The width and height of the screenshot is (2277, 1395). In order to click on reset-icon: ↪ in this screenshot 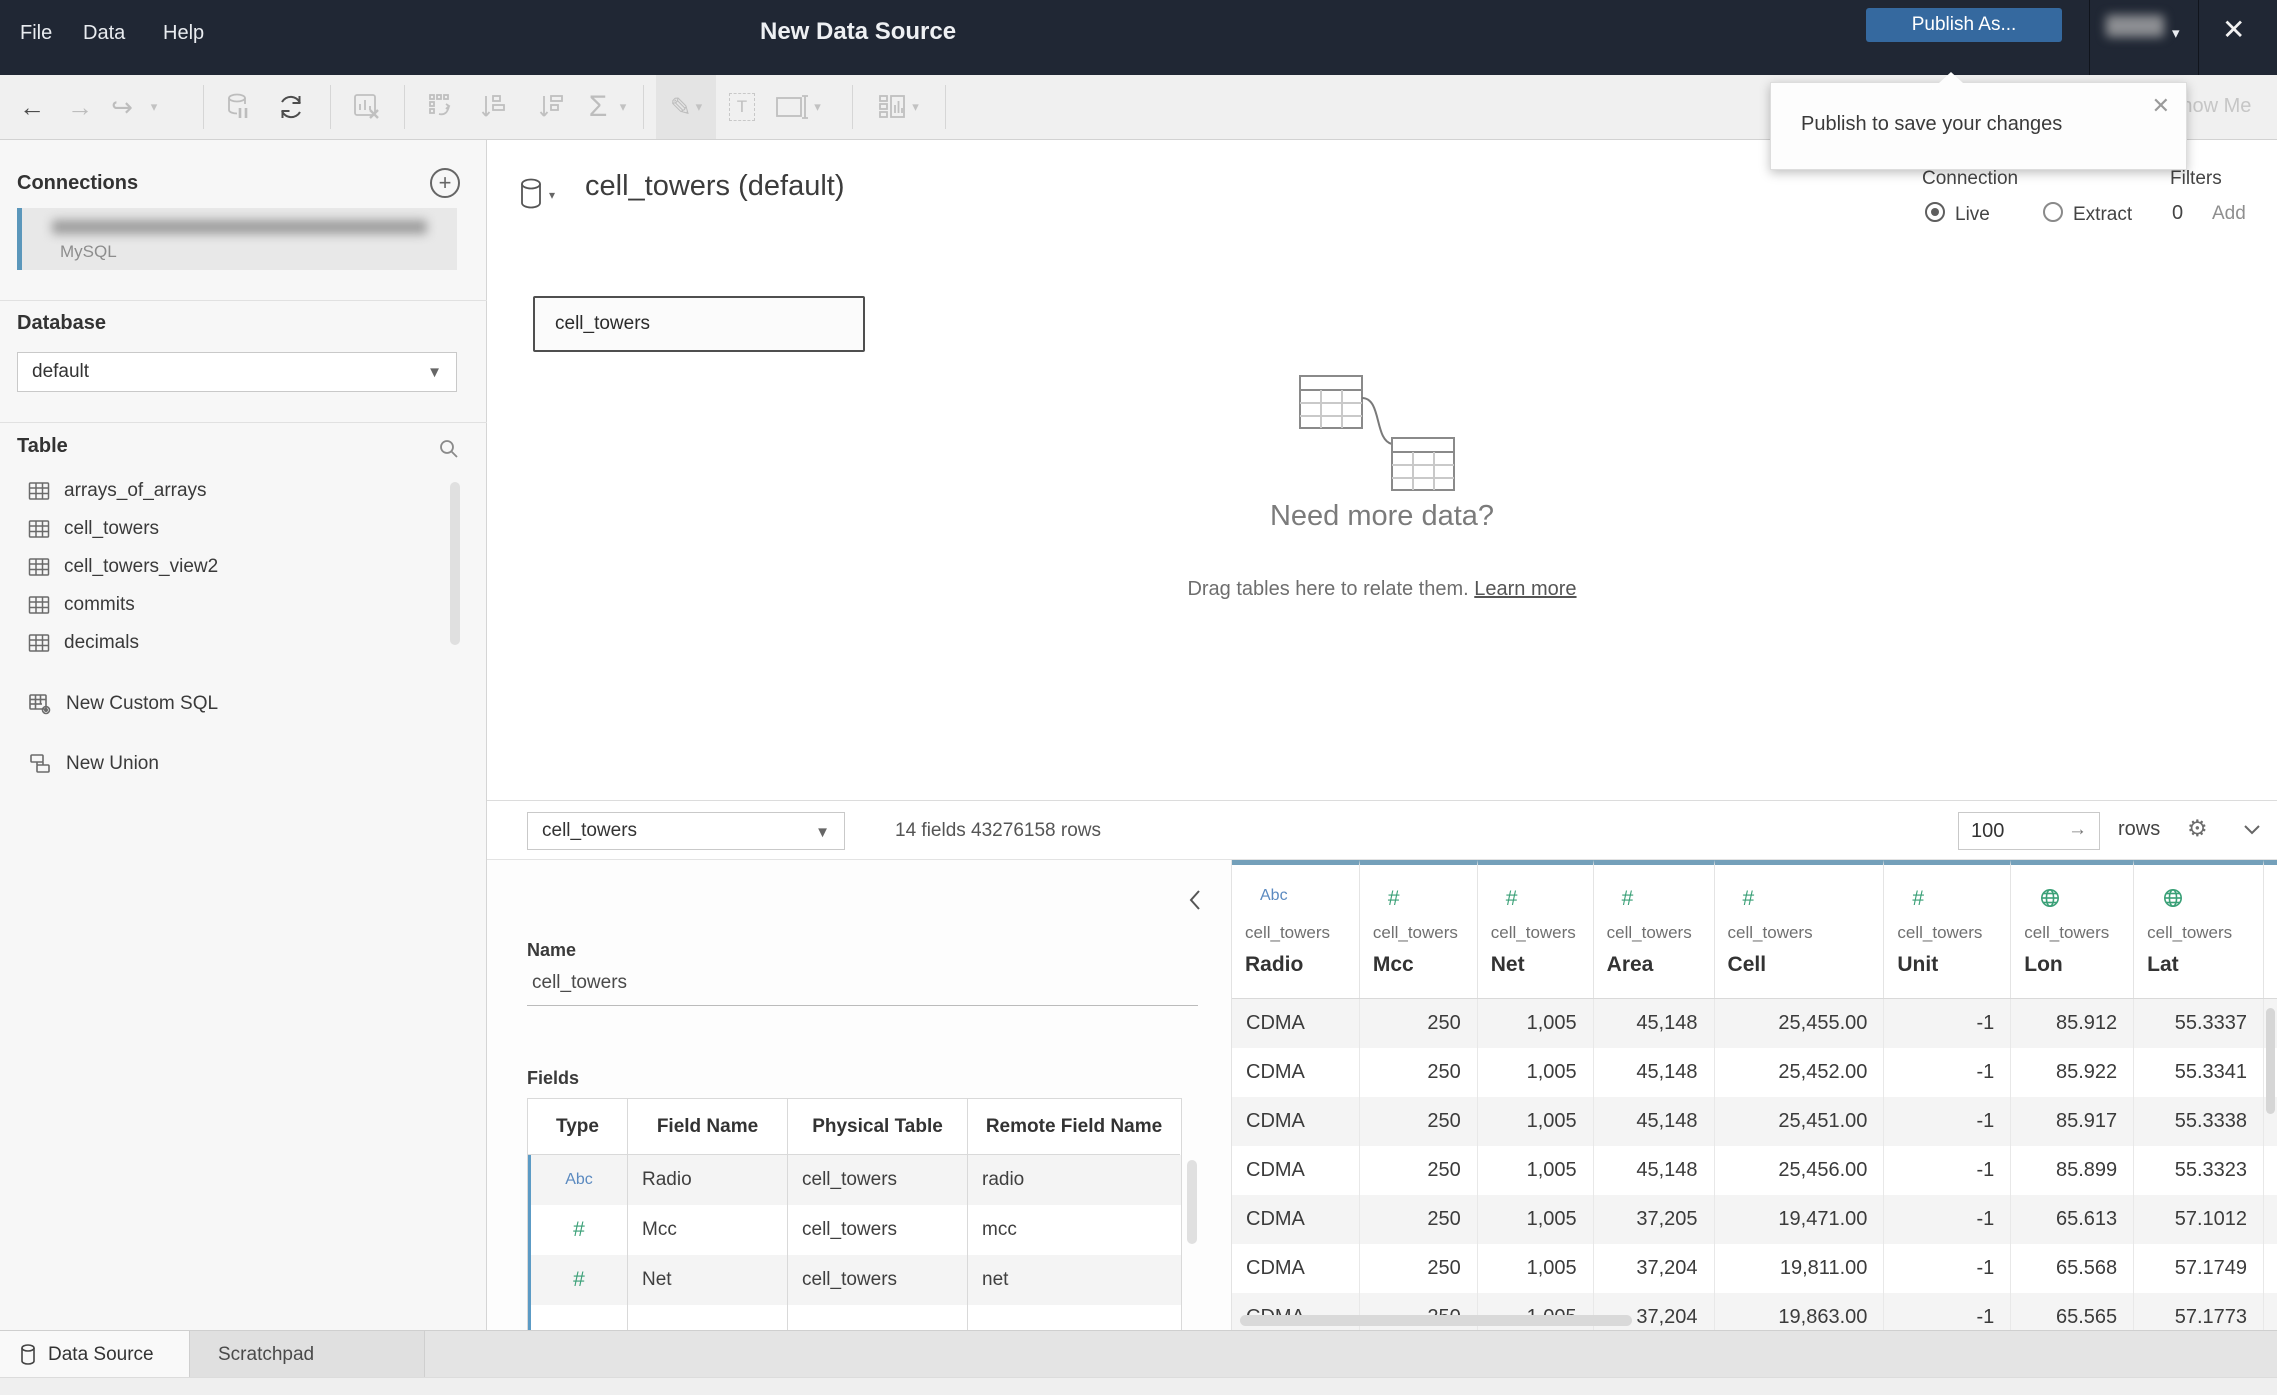, I will do `click(122, 107)`.